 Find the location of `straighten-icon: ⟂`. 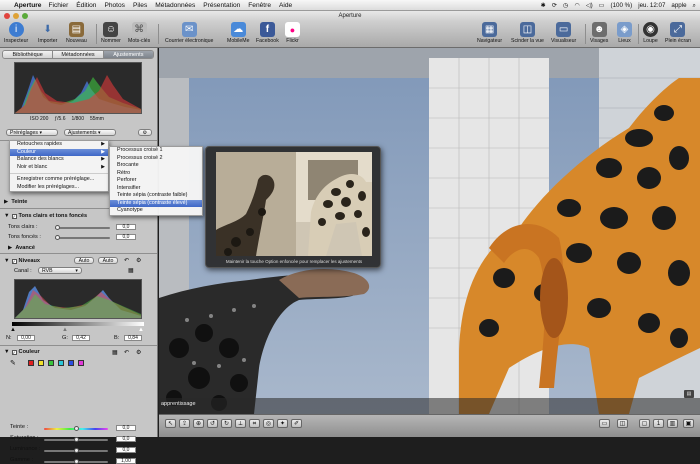

straighten-icon: ⟂ is located at coordinates (240, 423).